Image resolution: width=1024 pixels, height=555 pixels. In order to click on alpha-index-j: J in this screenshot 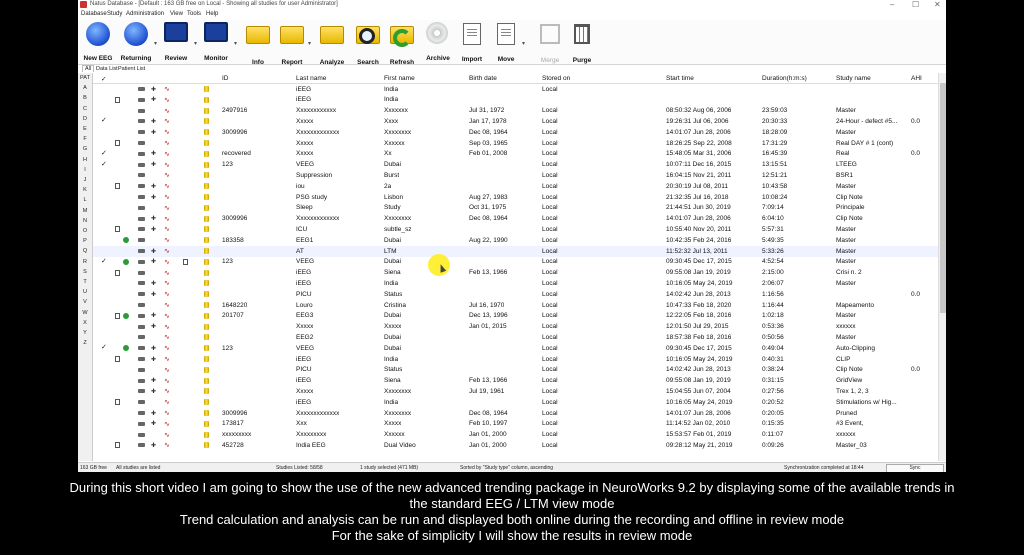, I will do `click(85, 180)`.